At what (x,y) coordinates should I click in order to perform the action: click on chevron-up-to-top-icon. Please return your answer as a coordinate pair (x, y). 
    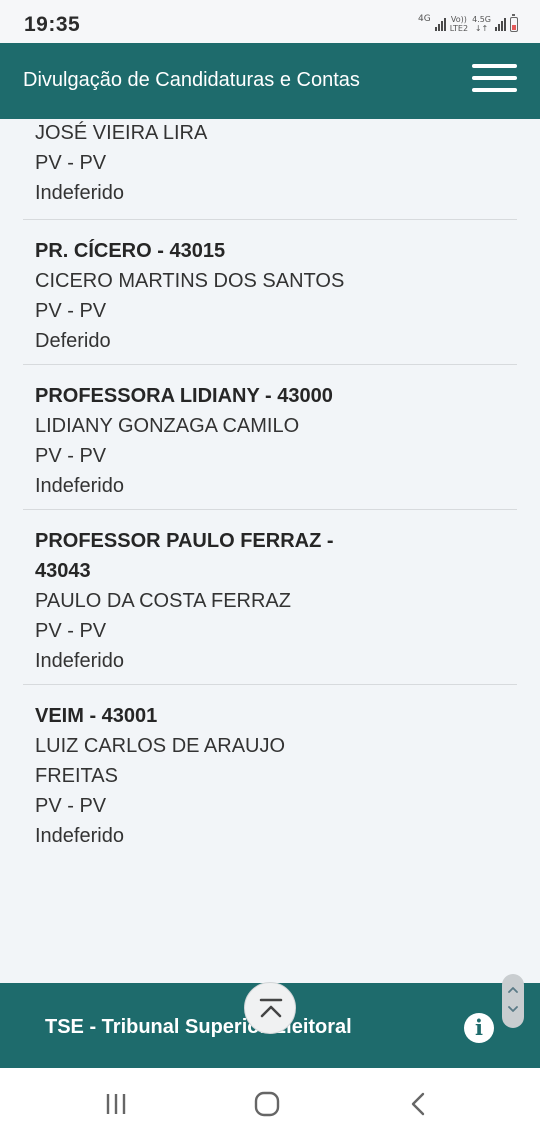
    Looking at the image, I should click on (271, 1008).